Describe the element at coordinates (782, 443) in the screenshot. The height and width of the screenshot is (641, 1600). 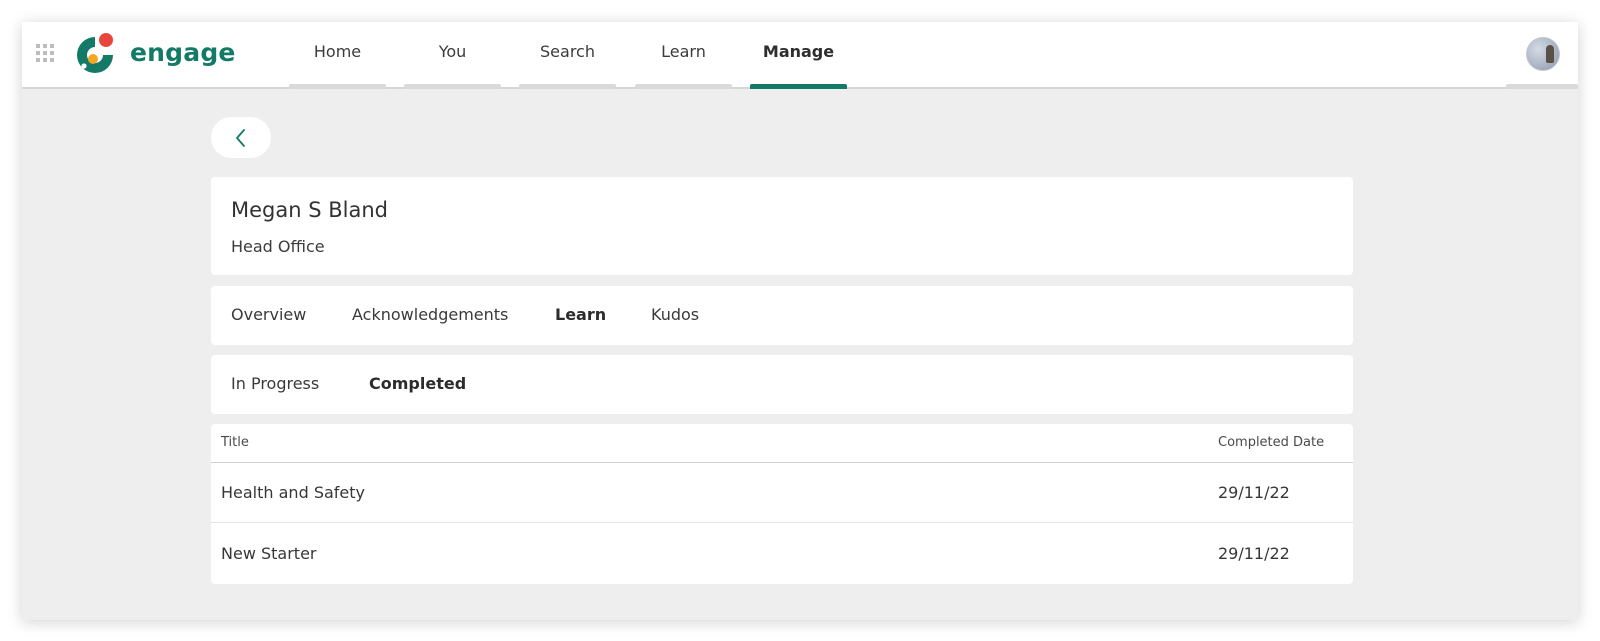
I see `table-header: Title Completed Date` at that location.